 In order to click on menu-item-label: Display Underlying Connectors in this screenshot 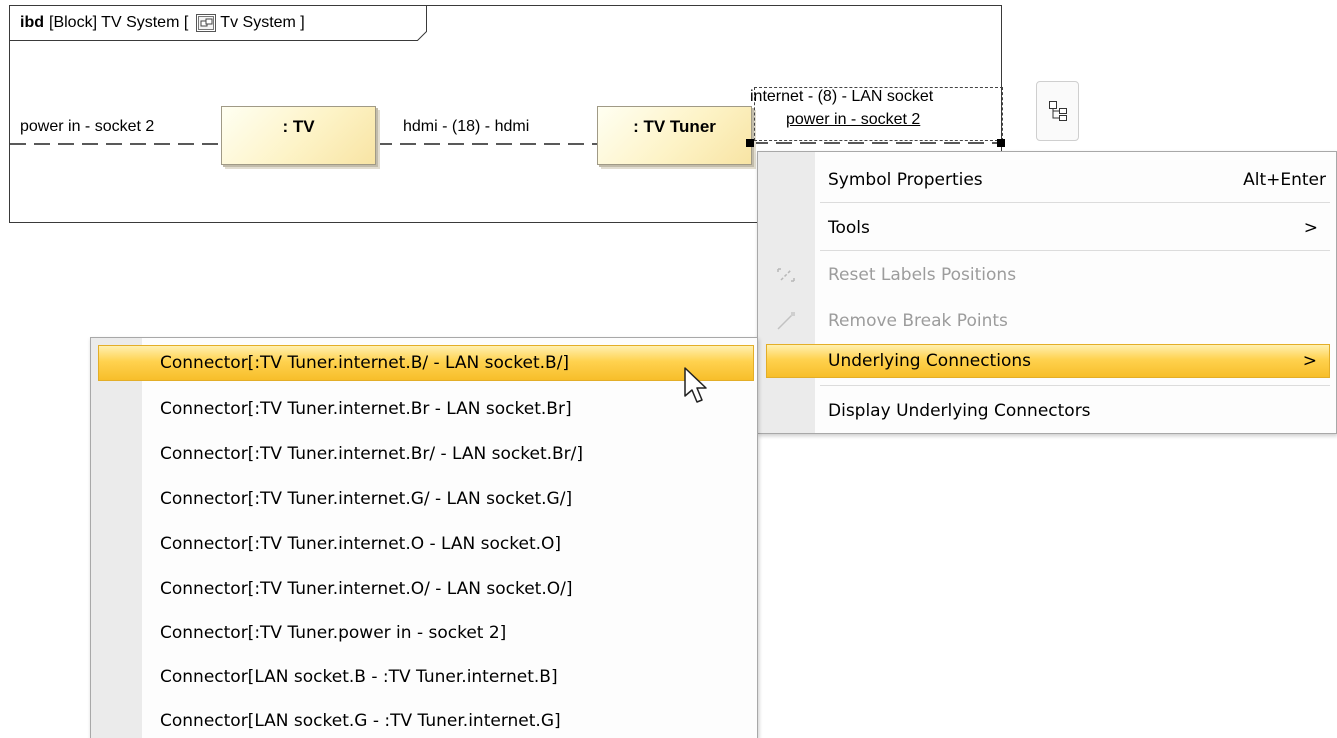, I will do `click(959, 411)`.